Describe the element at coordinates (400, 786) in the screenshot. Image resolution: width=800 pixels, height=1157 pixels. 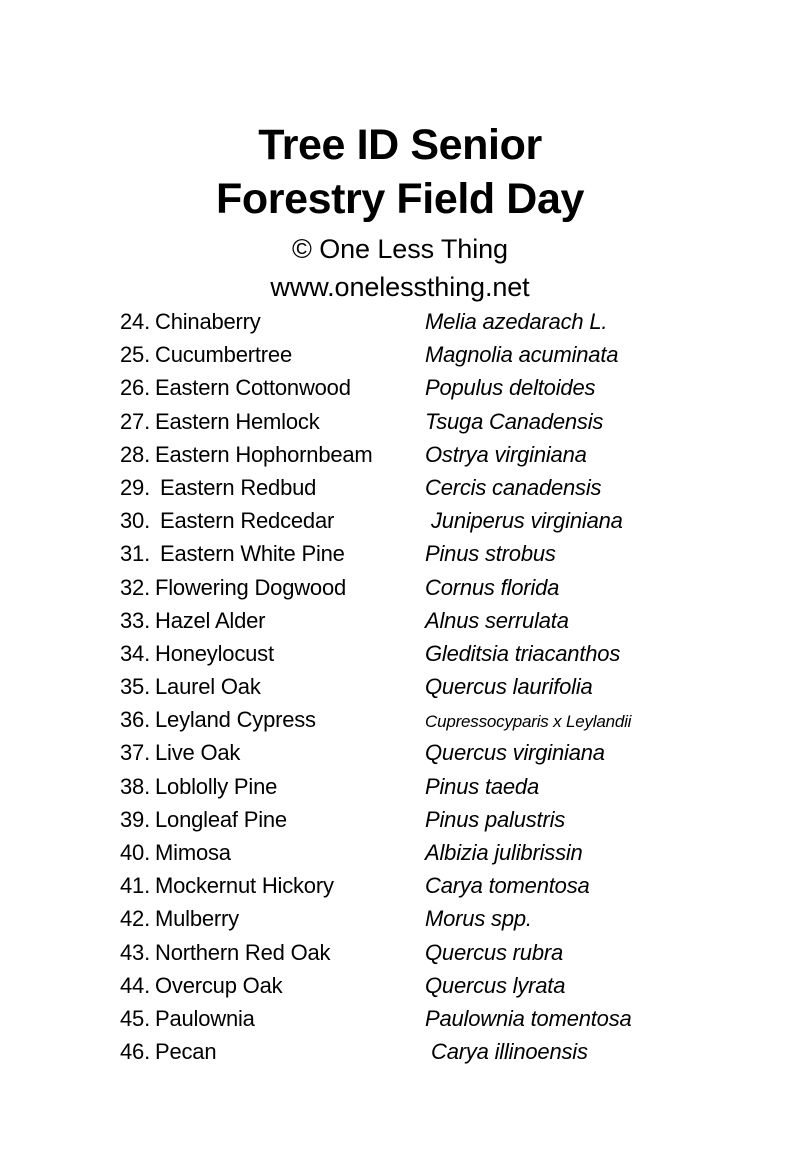
I see `list-item: 38. Loblolly Pine Pinus taeda` at that location.